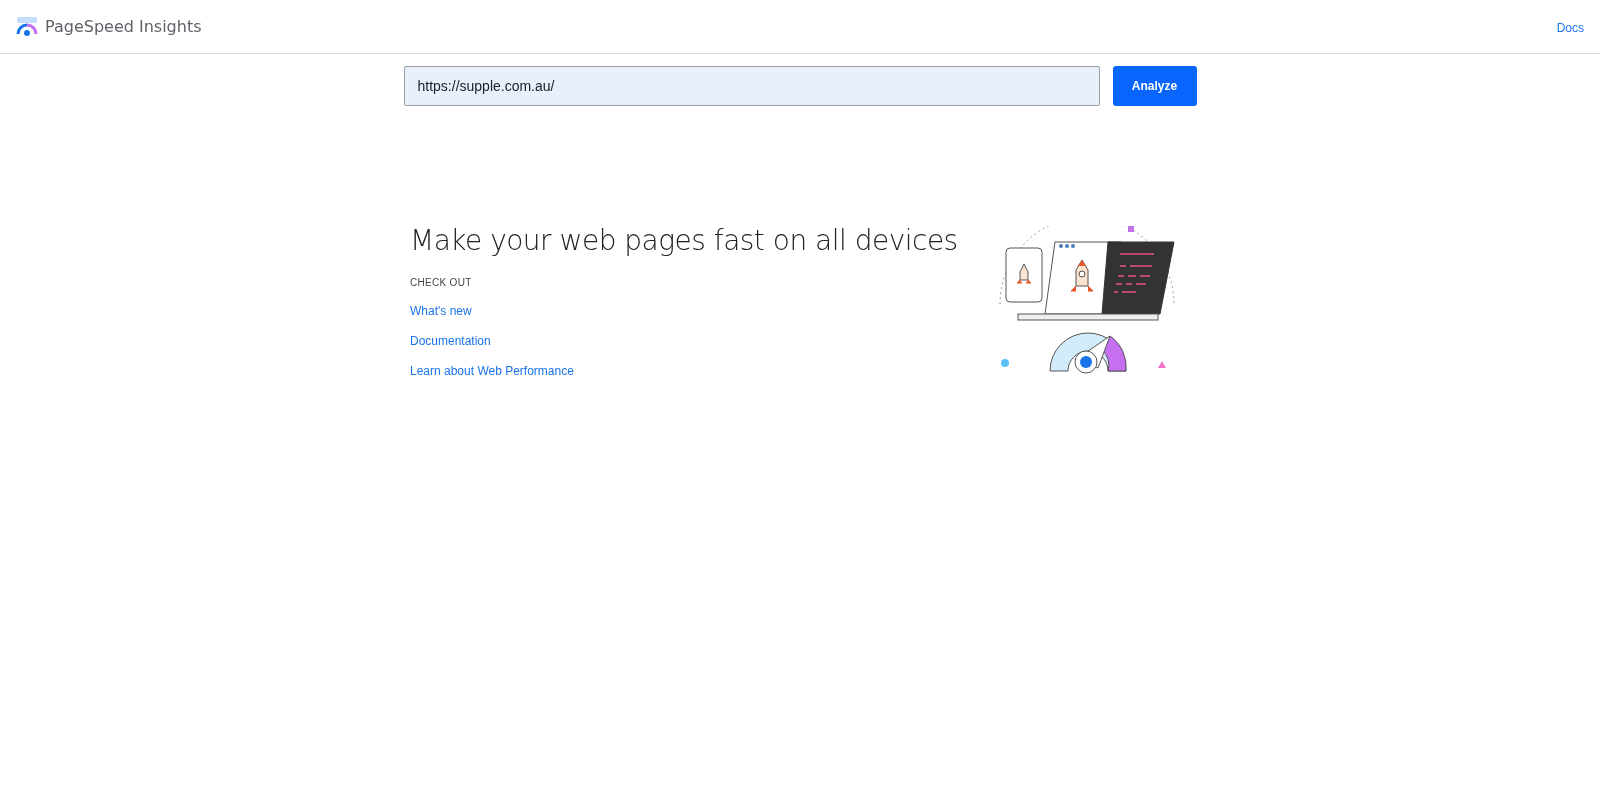 Image resolution: width=1600 pixels, height=808 pixels. I want to click on page-heading: Make your web pages fast on all devices, so click(684, 240).